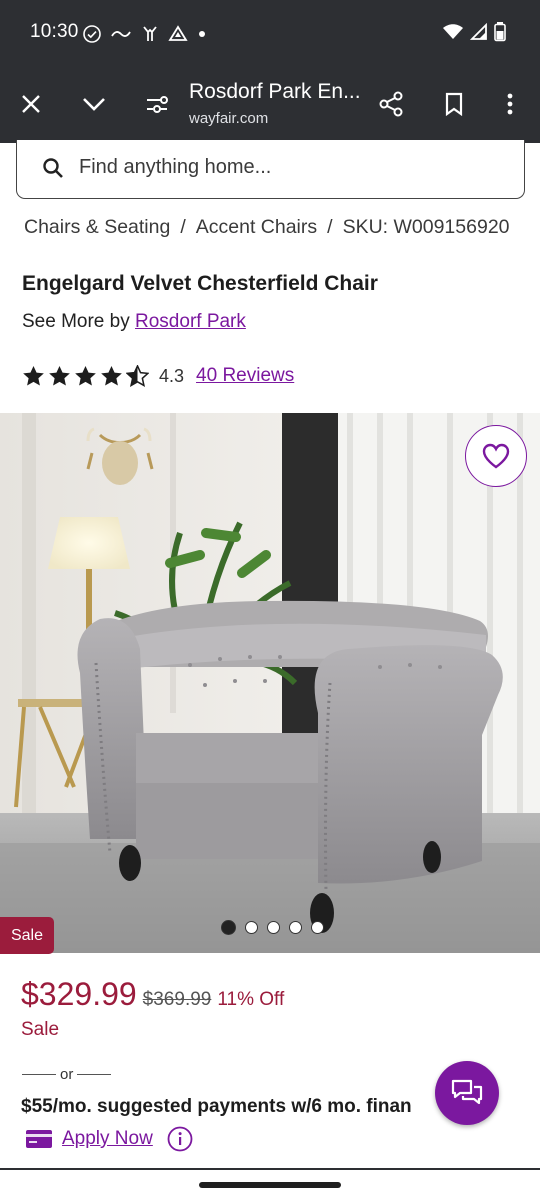  I want to click on status-icons-right, so click(474, 32).